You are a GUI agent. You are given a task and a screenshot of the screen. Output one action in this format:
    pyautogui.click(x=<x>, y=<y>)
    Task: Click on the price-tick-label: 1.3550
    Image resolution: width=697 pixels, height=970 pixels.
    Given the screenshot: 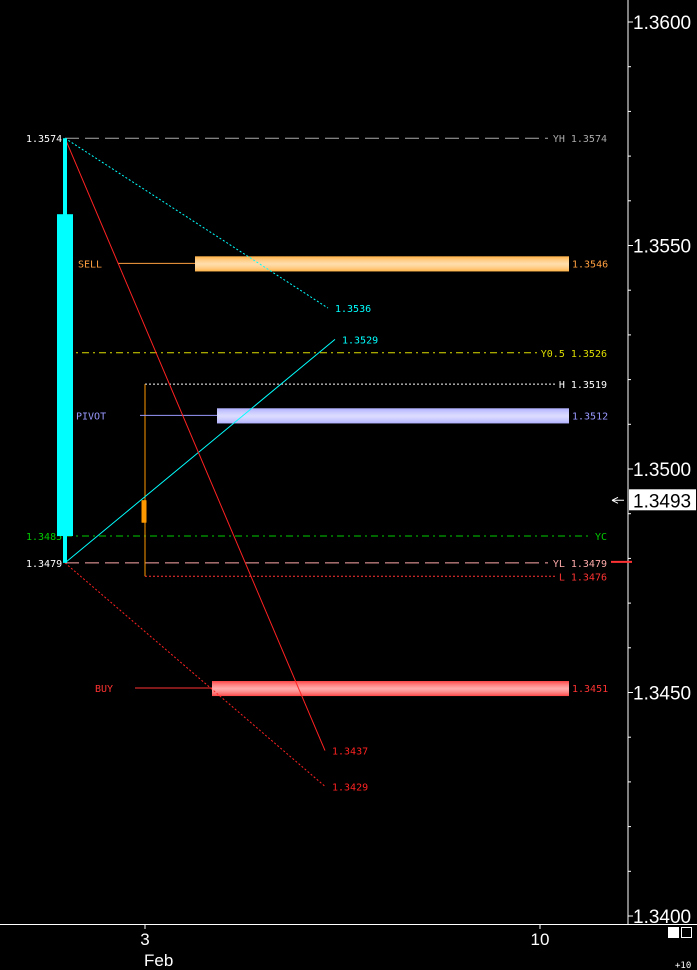 What is the action you would take?
    pyautogui.click(x=662, y=247)
    